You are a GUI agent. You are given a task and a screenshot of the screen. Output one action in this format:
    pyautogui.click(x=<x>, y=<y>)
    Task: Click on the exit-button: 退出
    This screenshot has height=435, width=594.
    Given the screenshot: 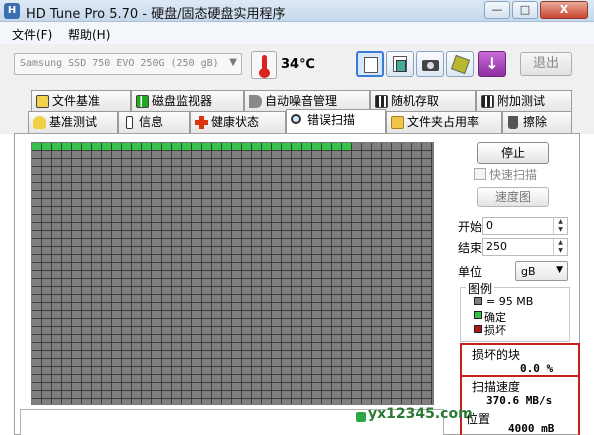 What is the action you would take?
    pyautogui.click(x=546, y=64)
    